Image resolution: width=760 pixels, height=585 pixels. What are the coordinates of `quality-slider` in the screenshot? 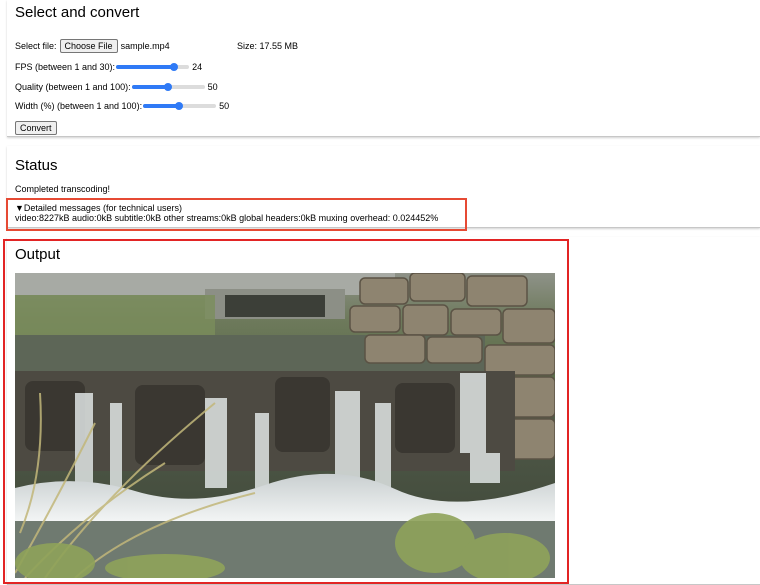 It's located at (168, 87).